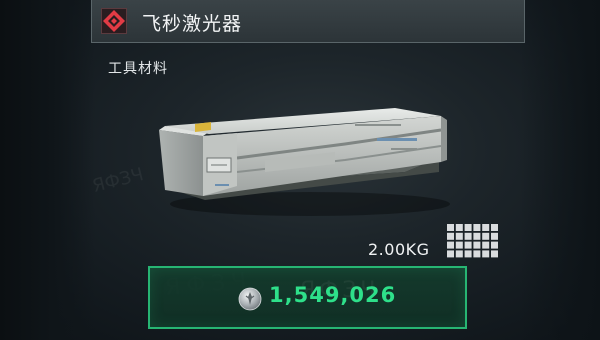 The image size is (600, 340). Describe the element at coordinates (118, 180) in the screenshot. I see `background-watermark: ЯФЗЧ` at that location.